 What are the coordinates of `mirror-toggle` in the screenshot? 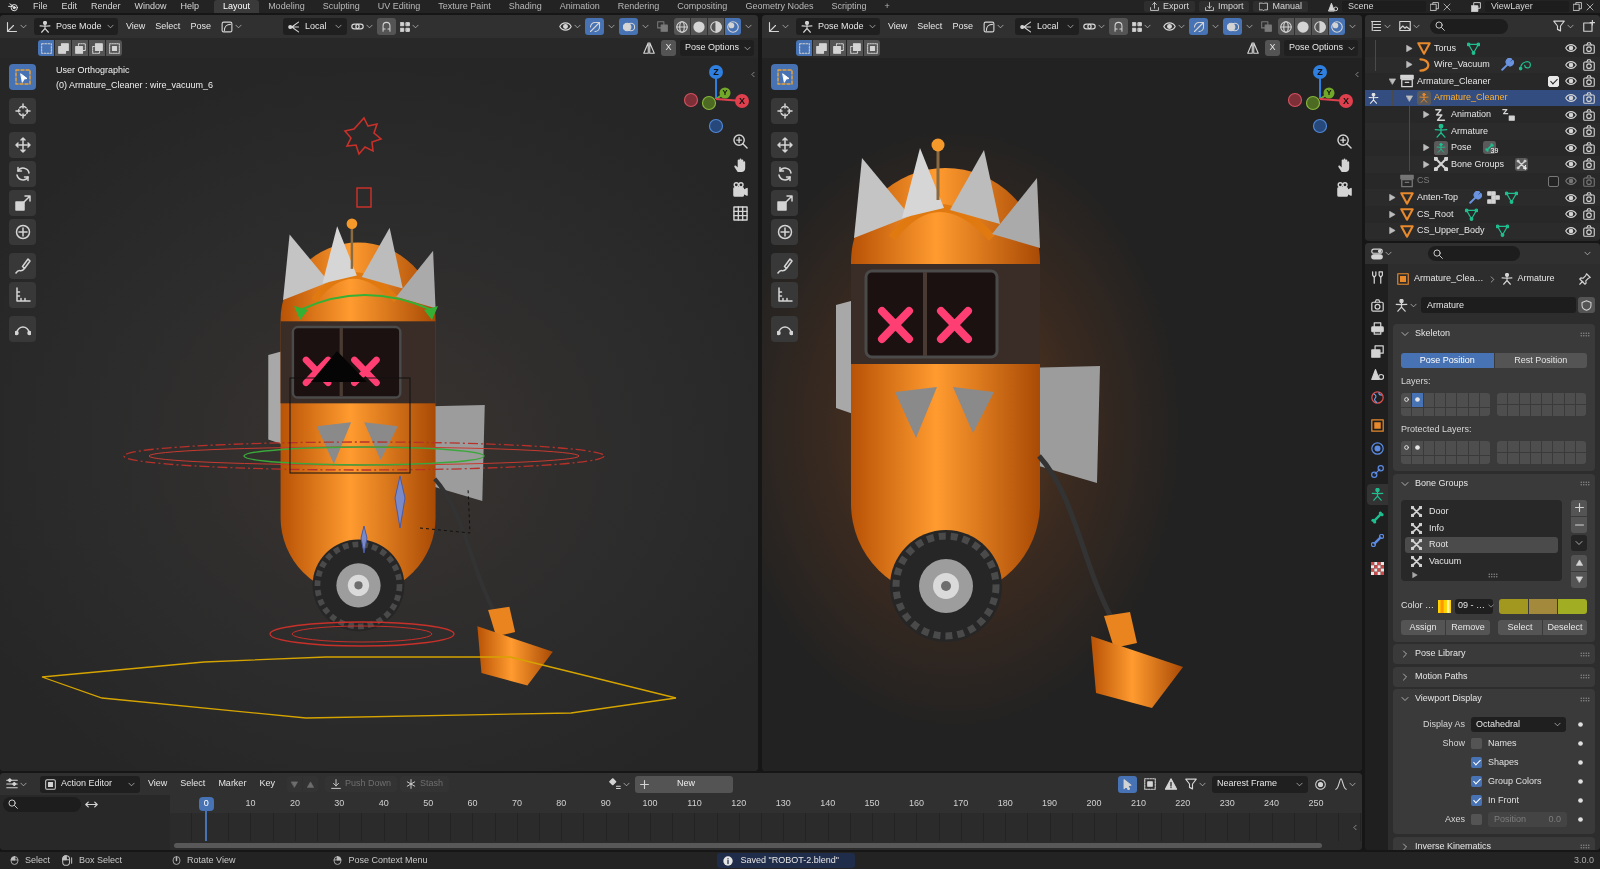 It's located at (1252, 48).